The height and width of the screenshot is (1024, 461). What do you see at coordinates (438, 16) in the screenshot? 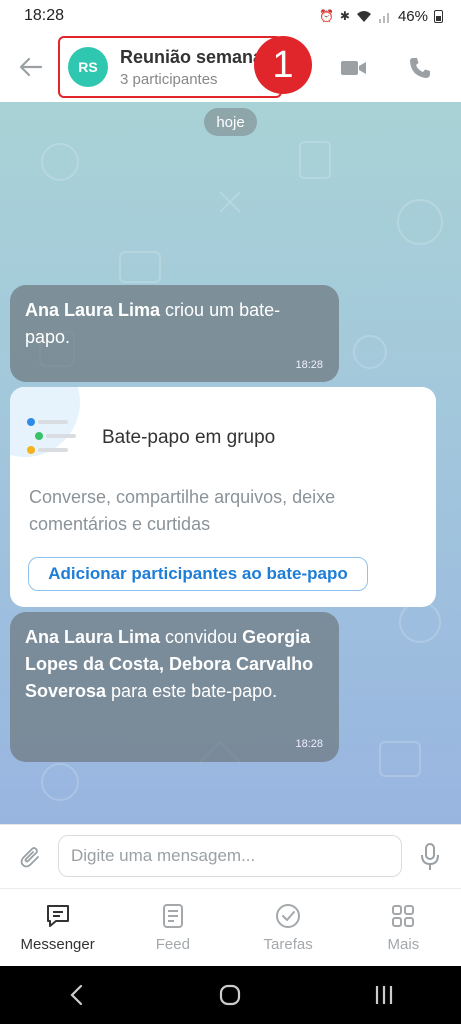
I see `battery-icon` at bounding box center [438, 16].